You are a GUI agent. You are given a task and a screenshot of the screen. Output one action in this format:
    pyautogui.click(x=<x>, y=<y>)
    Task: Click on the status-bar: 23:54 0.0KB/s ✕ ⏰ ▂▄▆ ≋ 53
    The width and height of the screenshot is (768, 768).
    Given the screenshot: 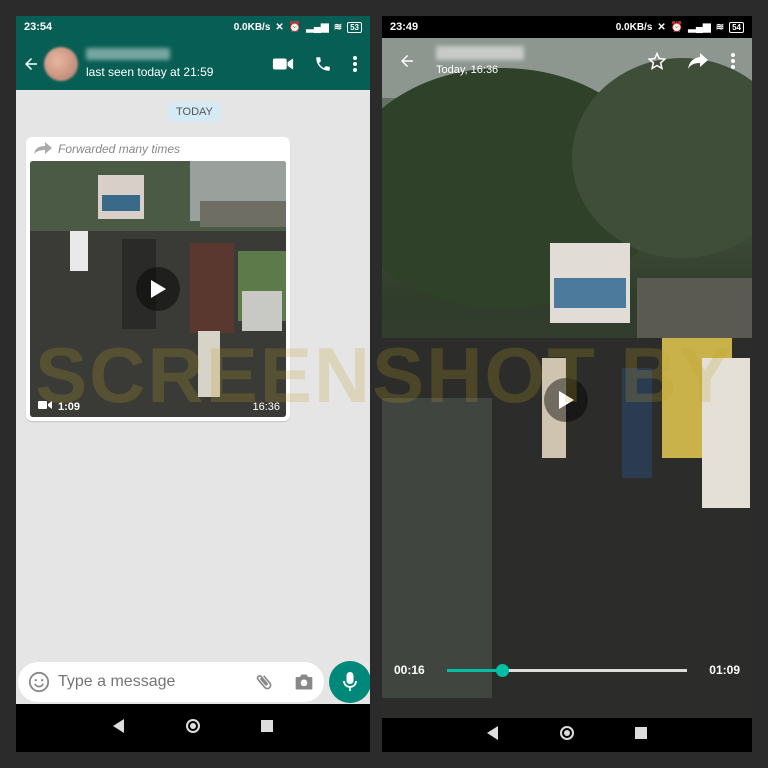 What is the action you would take?
    pyautogui.click(x=193, y=27)
    